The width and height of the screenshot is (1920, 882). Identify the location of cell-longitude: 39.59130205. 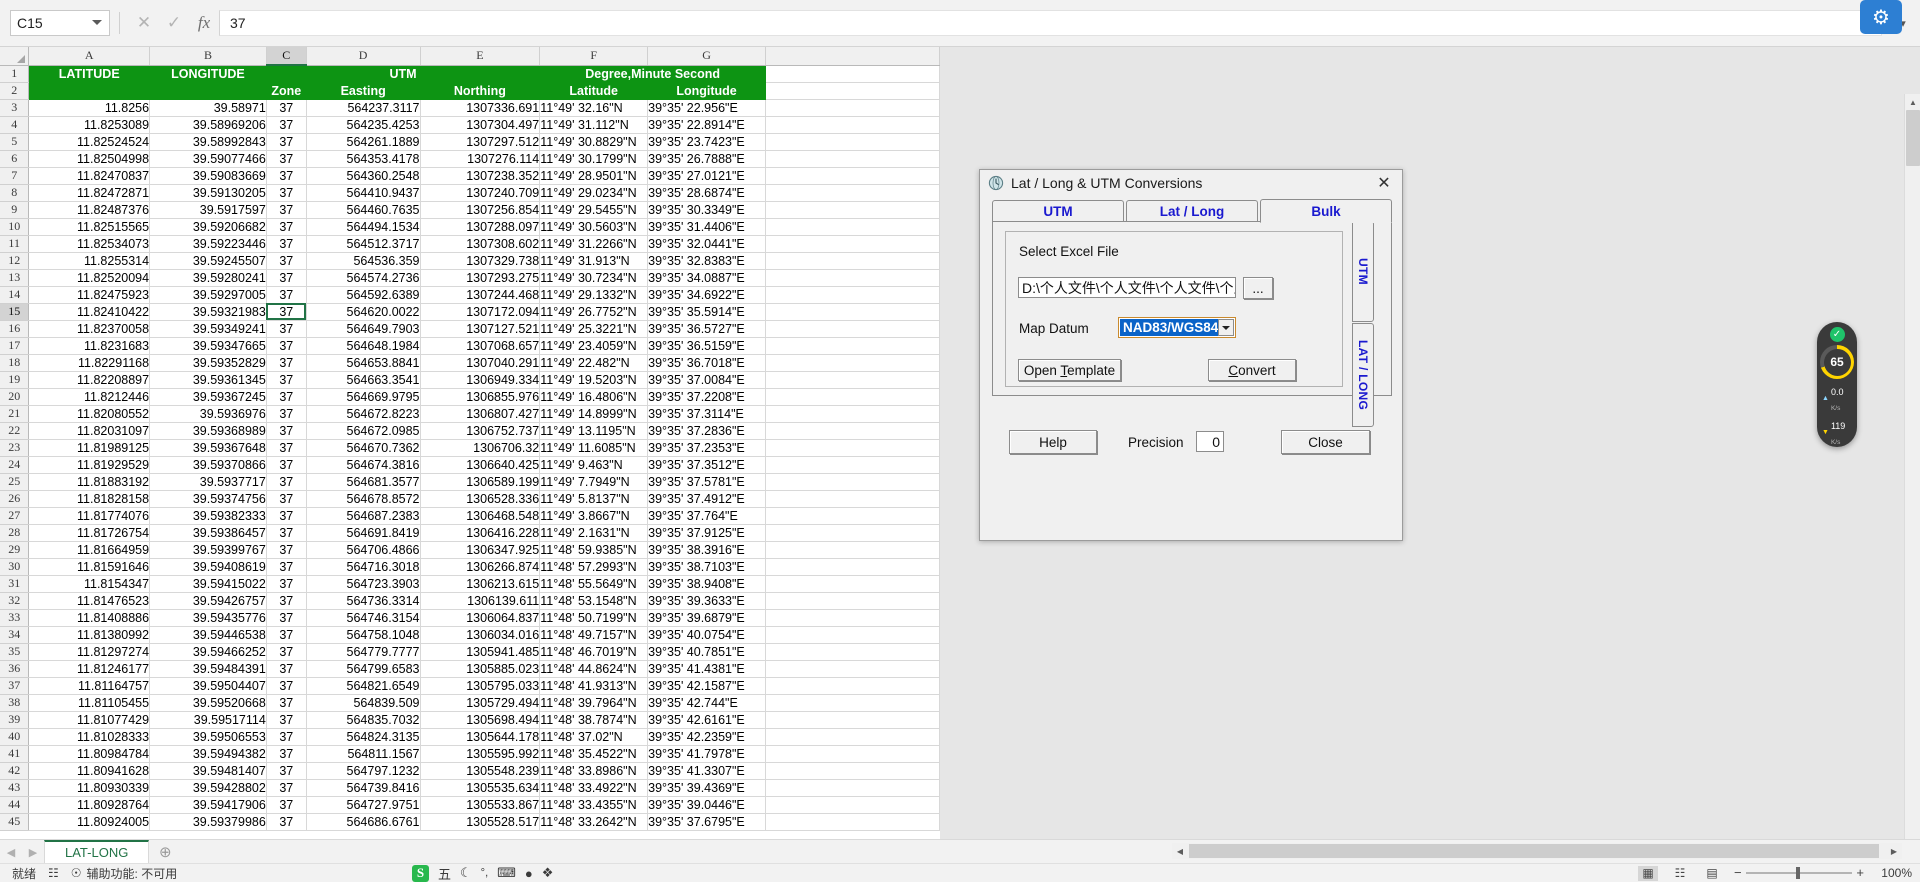
(208, 193).